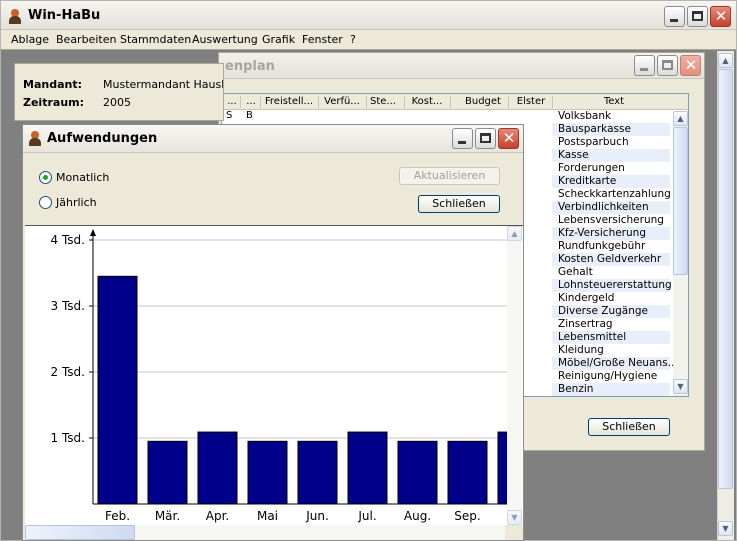  I want to click on window-person-icon, so click(35, 138).